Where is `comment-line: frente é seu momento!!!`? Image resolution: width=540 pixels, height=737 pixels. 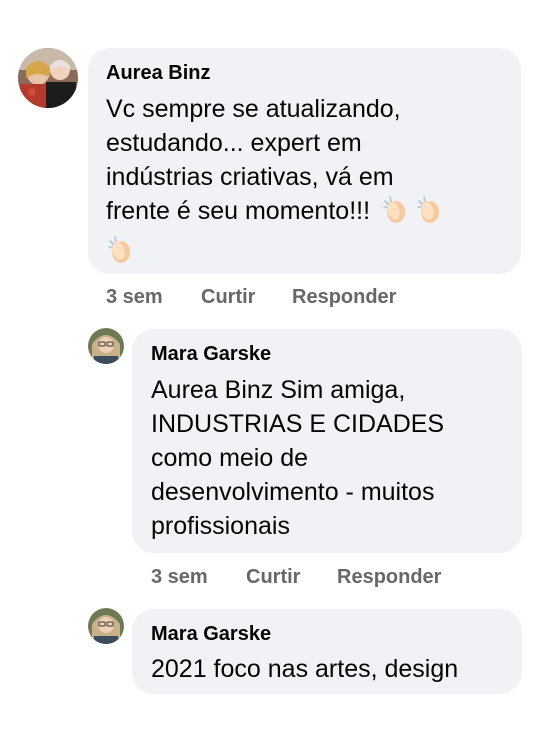
comment-line: frente é seu momento!!! is located at coordinates (238, 211).